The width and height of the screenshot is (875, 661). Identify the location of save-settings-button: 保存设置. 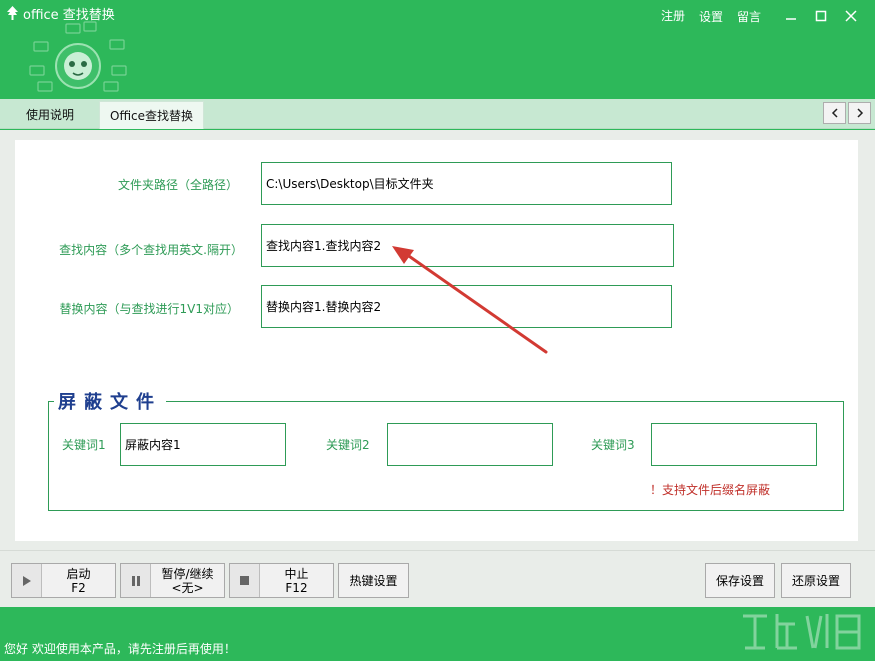
(740, 580).